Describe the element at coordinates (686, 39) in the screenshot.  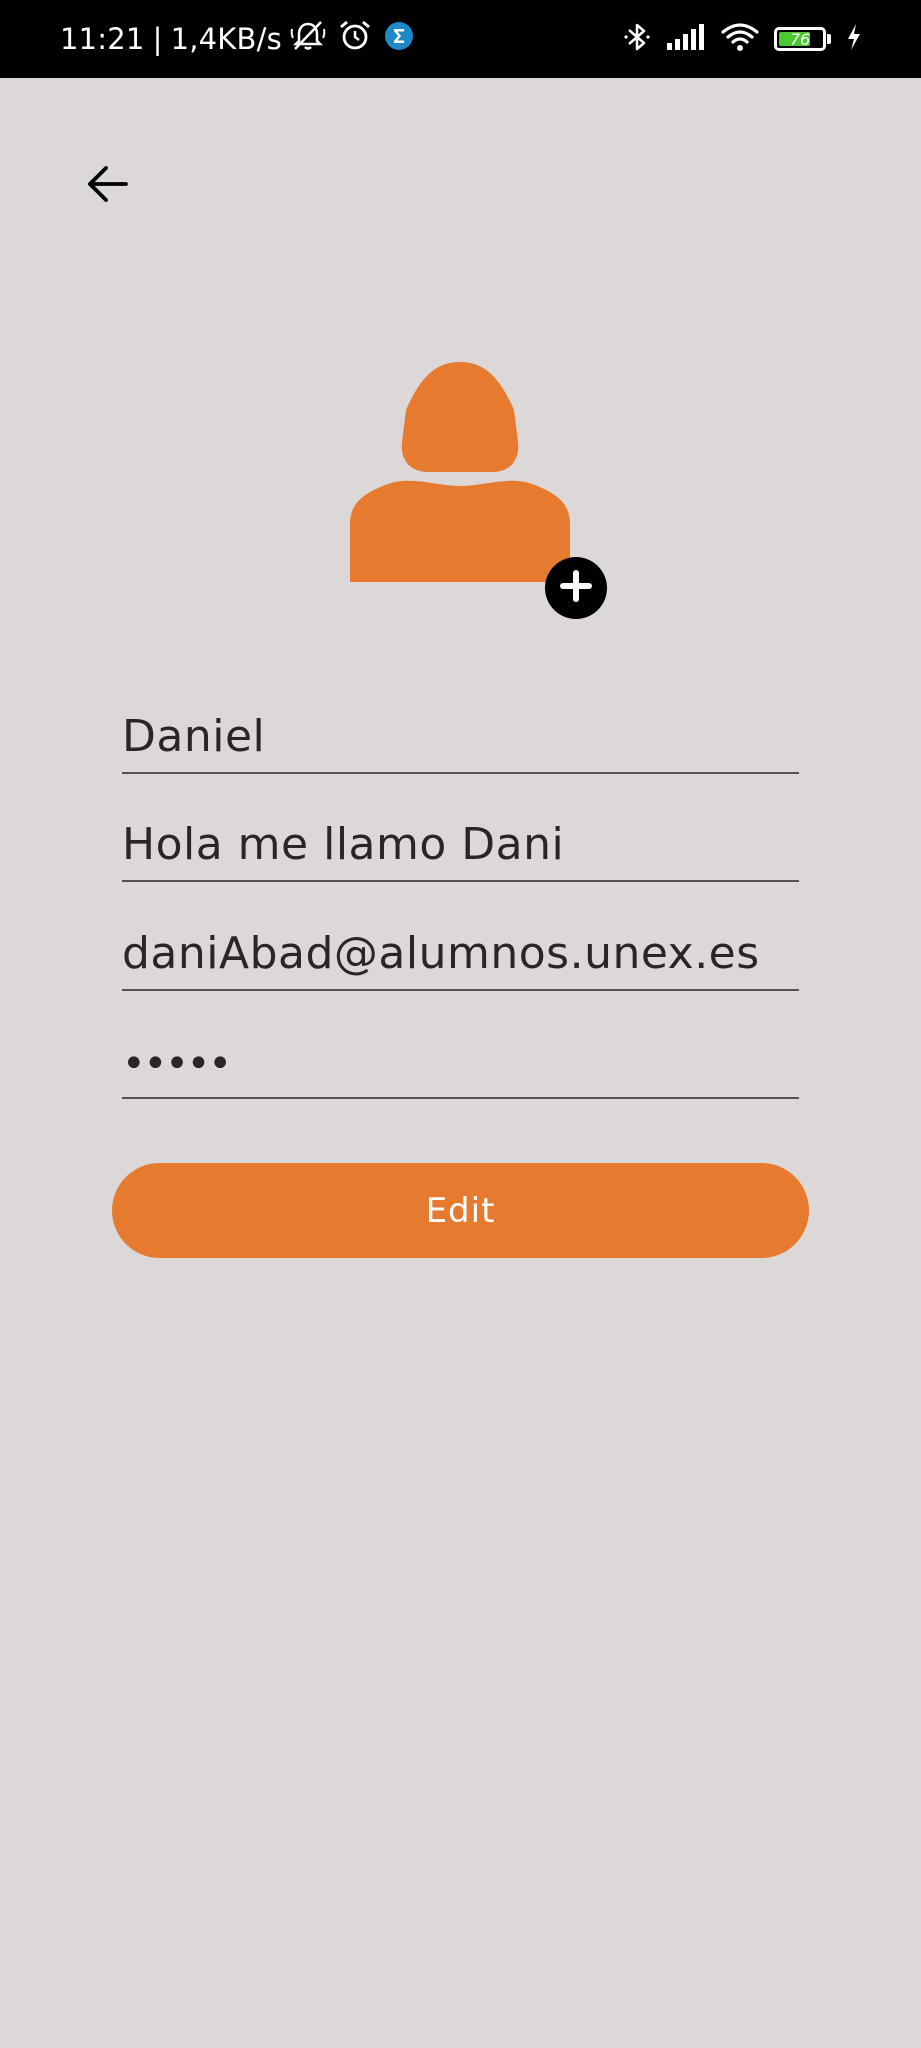
I see `signal-icon` at that location.